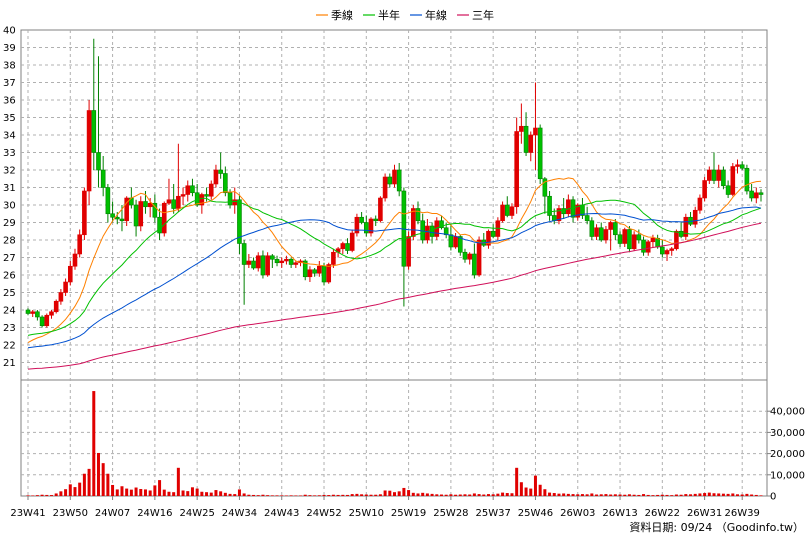 Image resolution: width=808 pixels, height=540 pixels. Describe the element at coordinates (112, 513) in the screenshot. I see `x-tick-label: 24W07` at that location.